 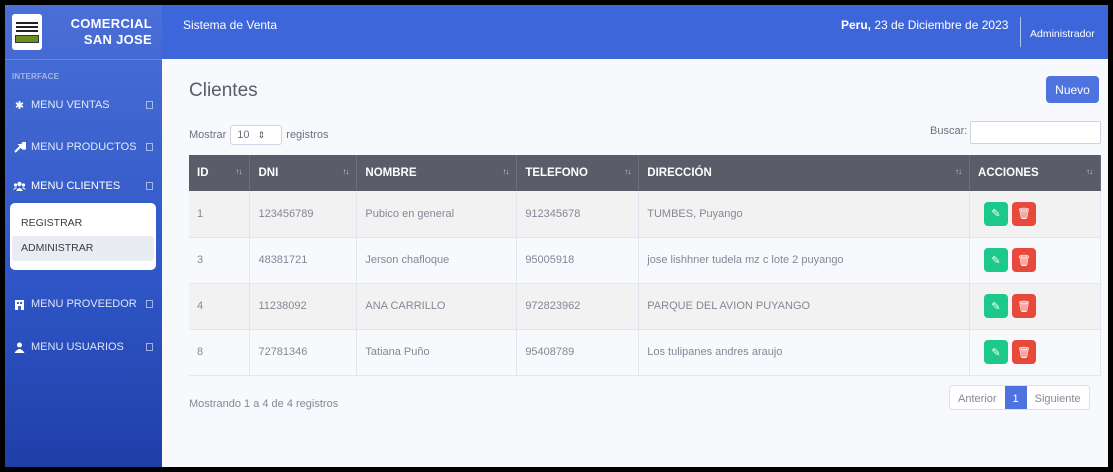 What do you see at coordinates (77, 347) in the screenshot?
I see `sidebar-item-label: MENU USUARIOS` at bounding box center [77, 347].